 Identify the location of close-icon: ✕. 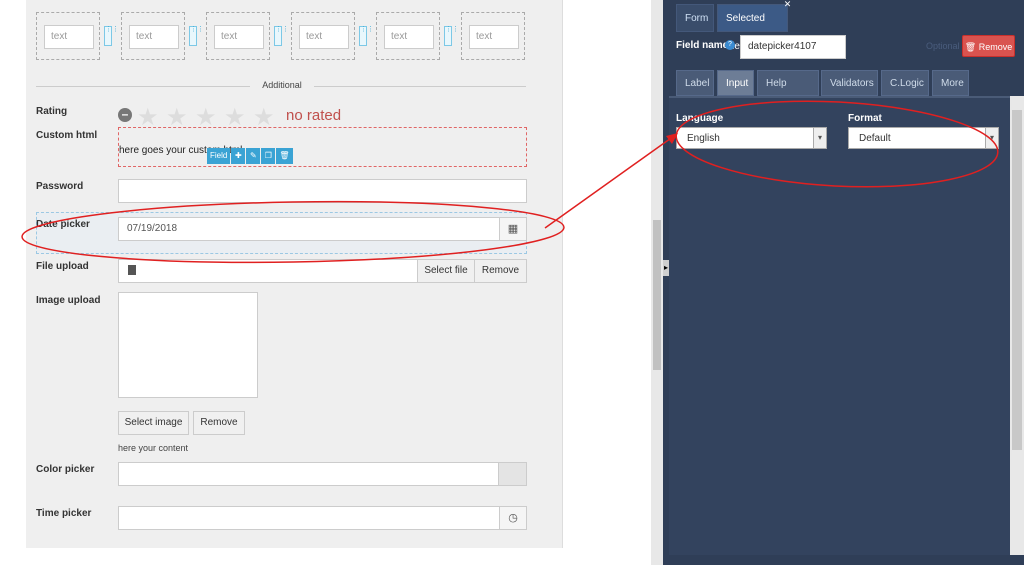
(787, 4).